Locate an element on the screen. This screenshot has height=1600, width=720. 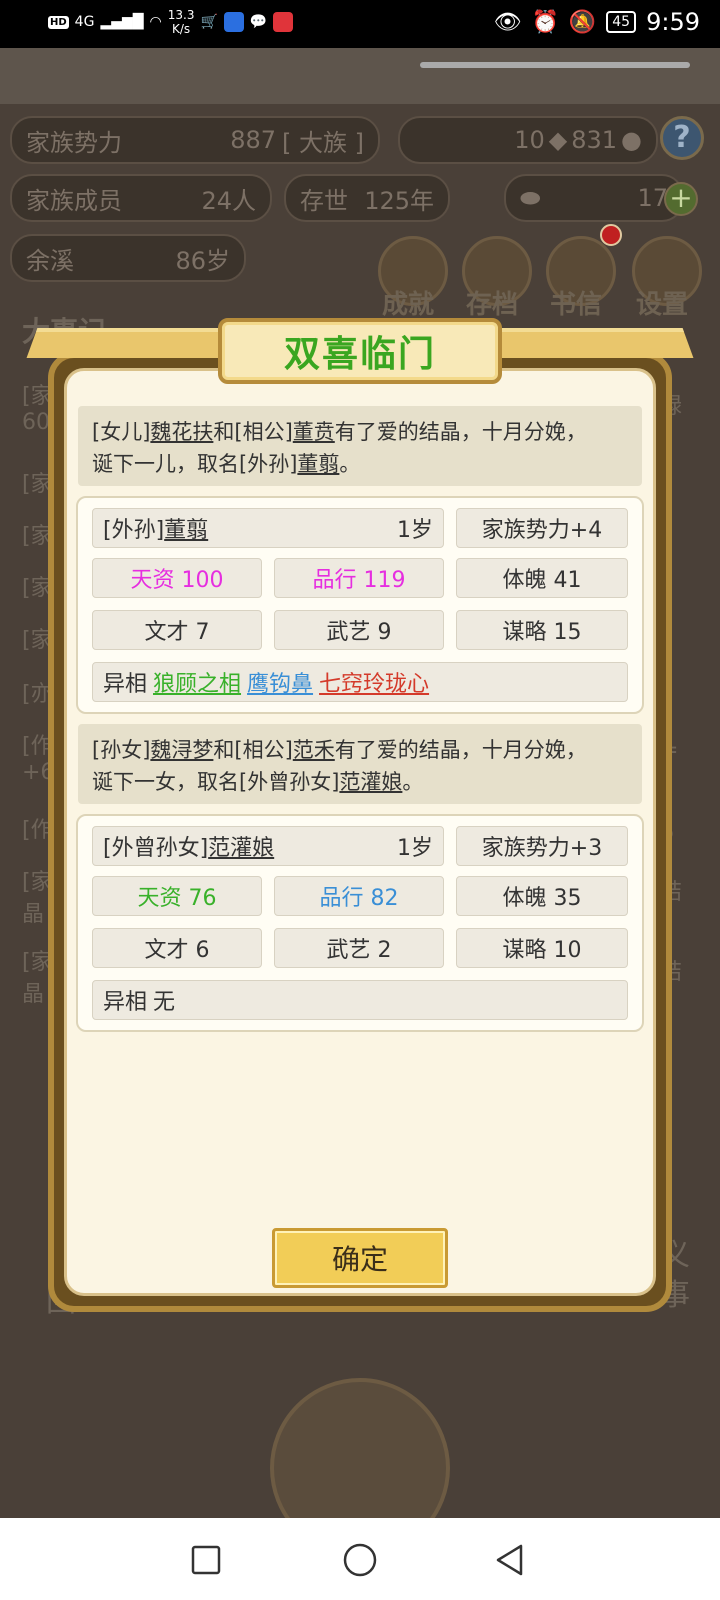
wifi-icon: ◠ is located at coordinates (155, 22).